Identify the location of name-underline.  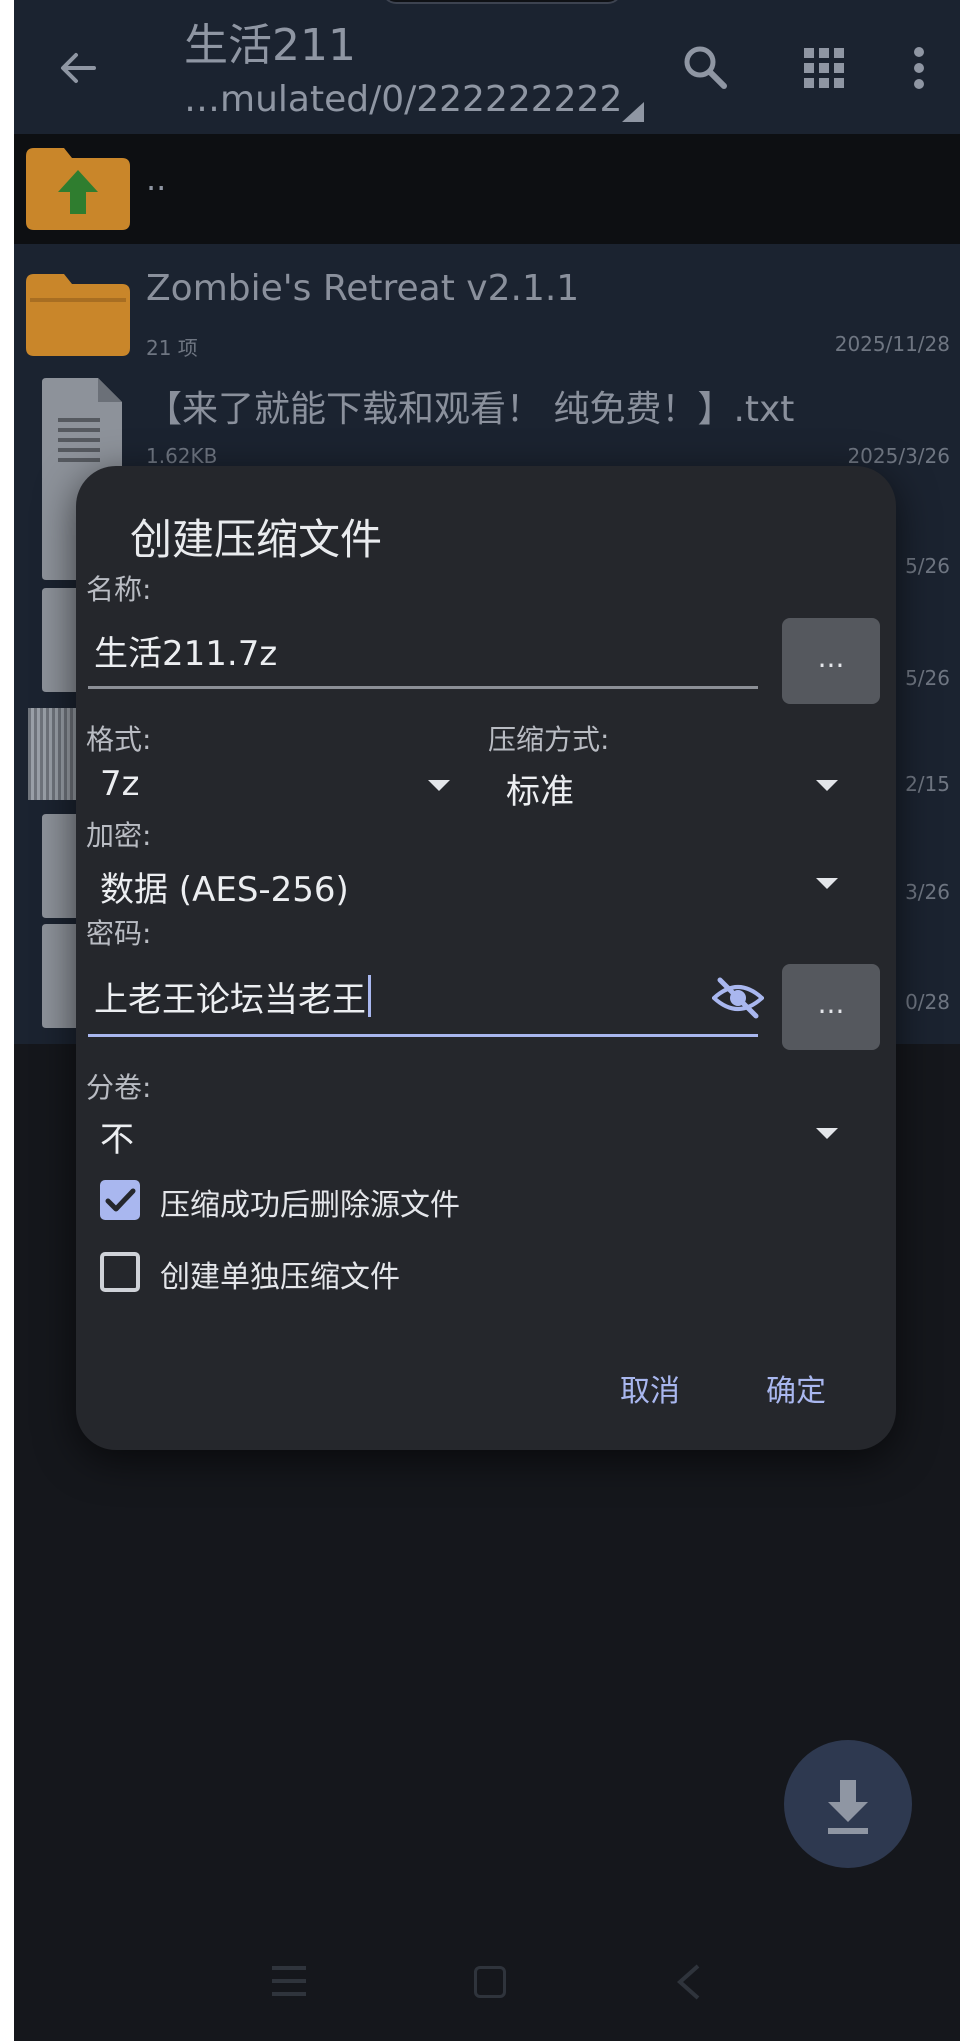
(423, 687).